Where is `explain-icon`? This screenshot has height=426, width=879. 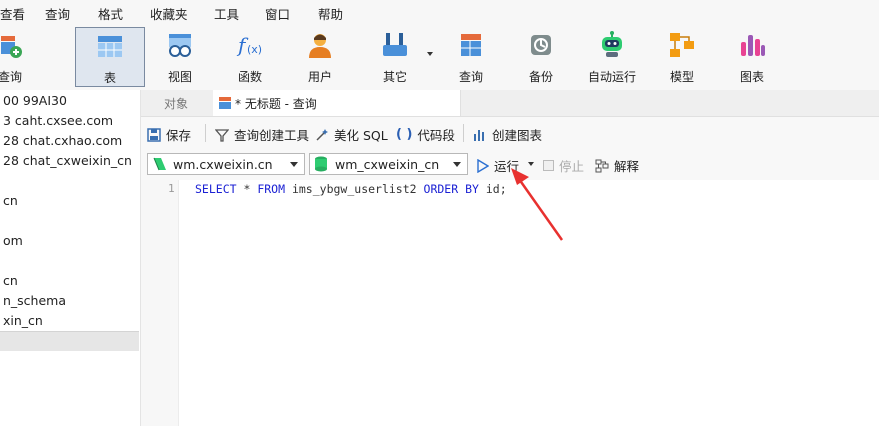
explain-icon is located at coordinates (602, 165).